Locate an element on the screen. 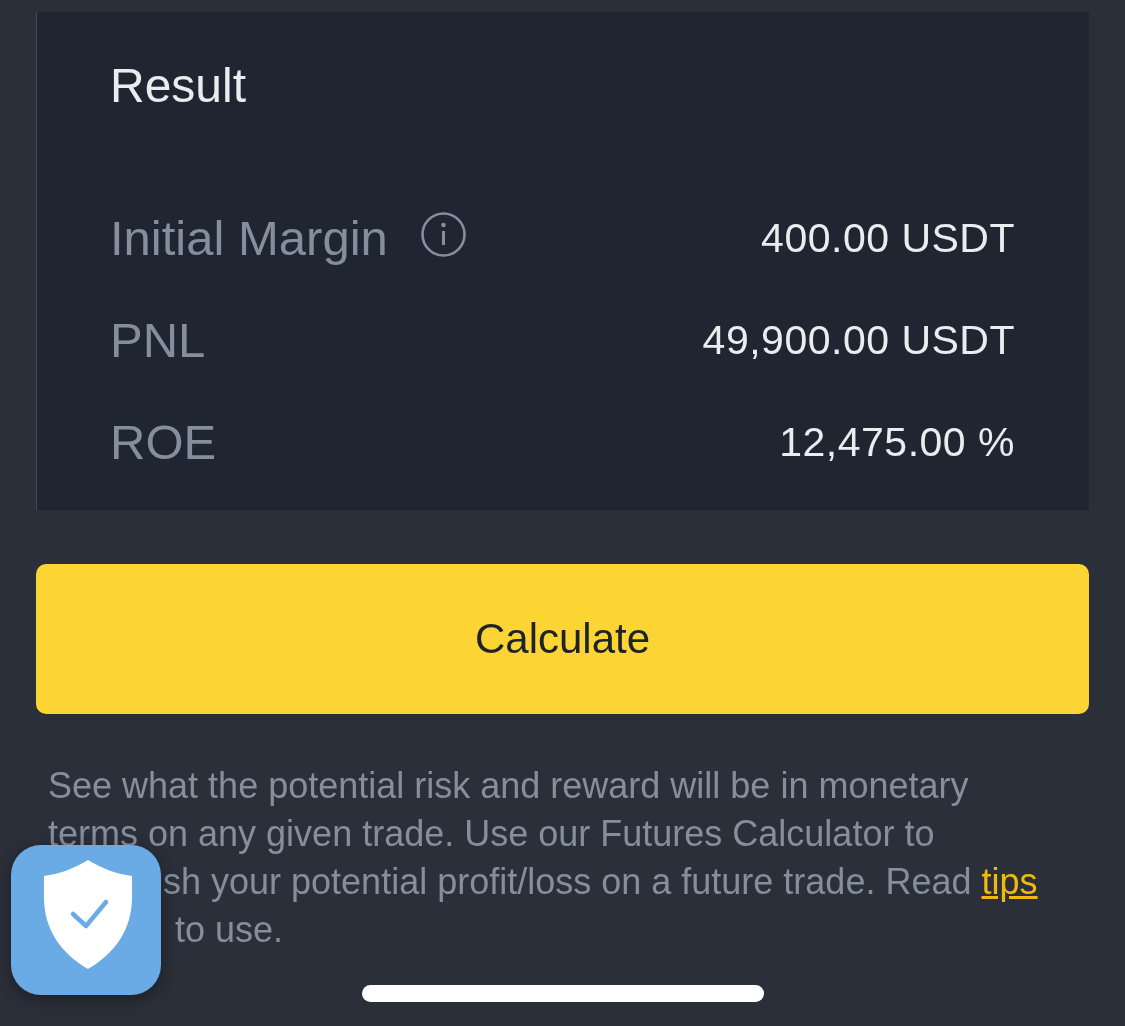  row-label: PNL is located at coordinates (158, 340).